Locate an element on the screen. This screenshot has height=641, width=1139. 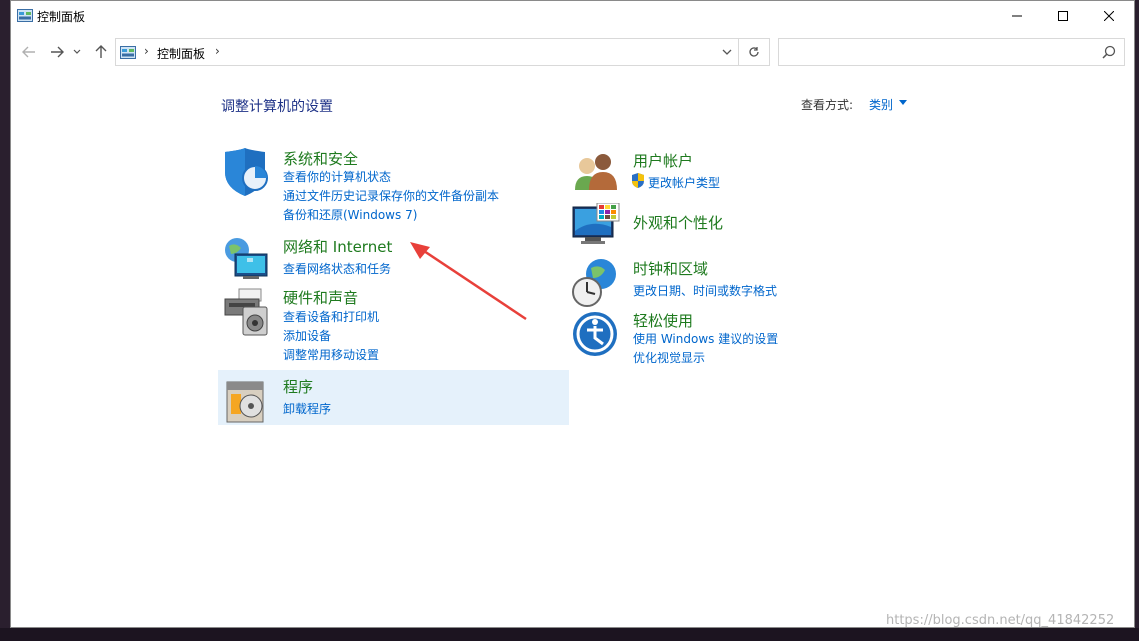
window-title: 控制面板 is located at coordinates (61, 17).